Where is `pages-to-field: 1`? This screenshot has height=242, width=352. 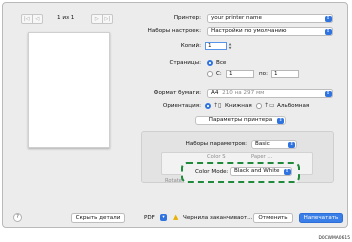 pages-to-field: 1 is located at coordinates (285, 74).